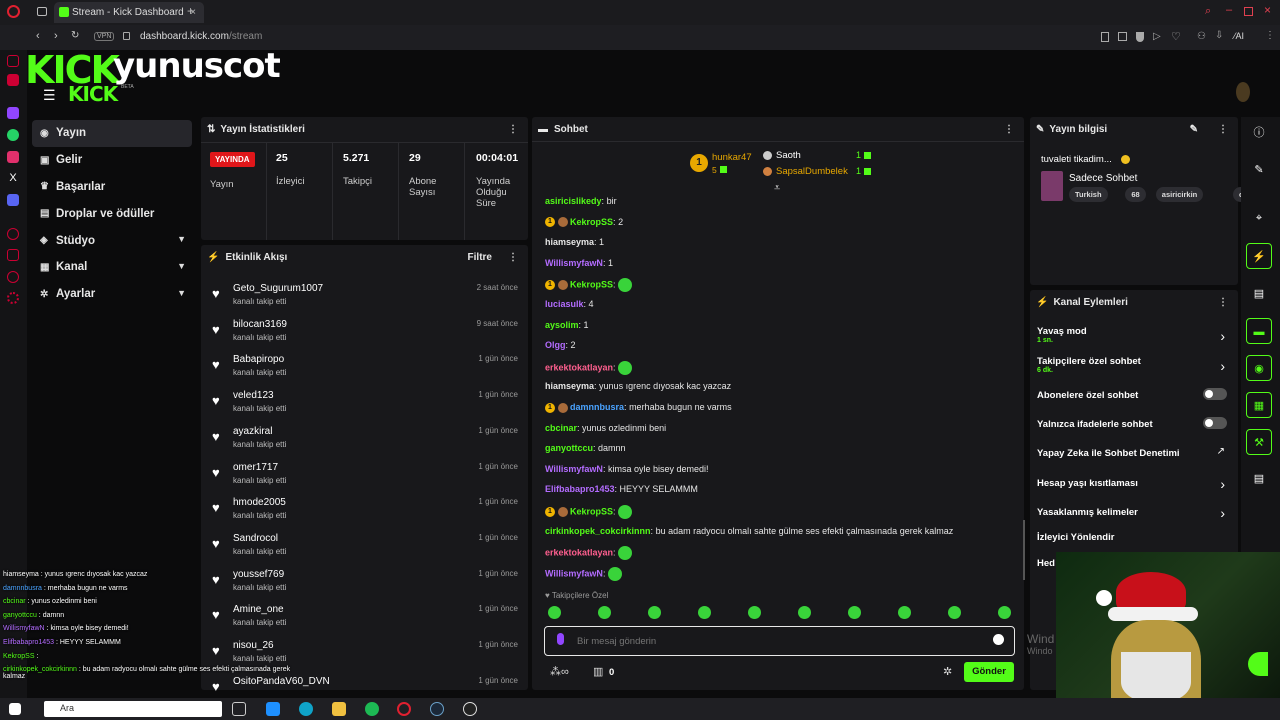 The image size is (1280, 720). What do you see at coordinates (42, 11) in the screenshot?
I see `tab-overview-icon` at bounding box center [42, 11].